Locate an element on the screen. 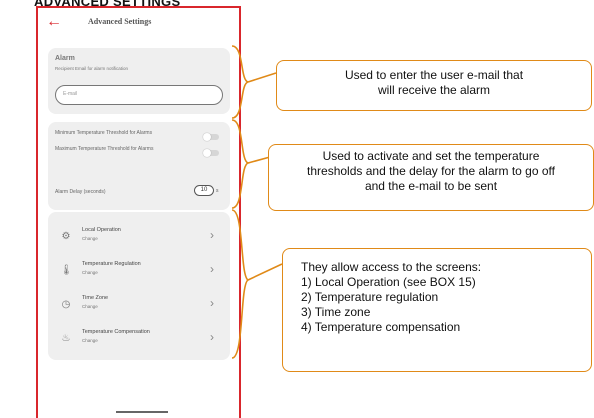 The image size is (594, 418). callout-line: 4) Temperature compensation is located at coordinates (381, 327).